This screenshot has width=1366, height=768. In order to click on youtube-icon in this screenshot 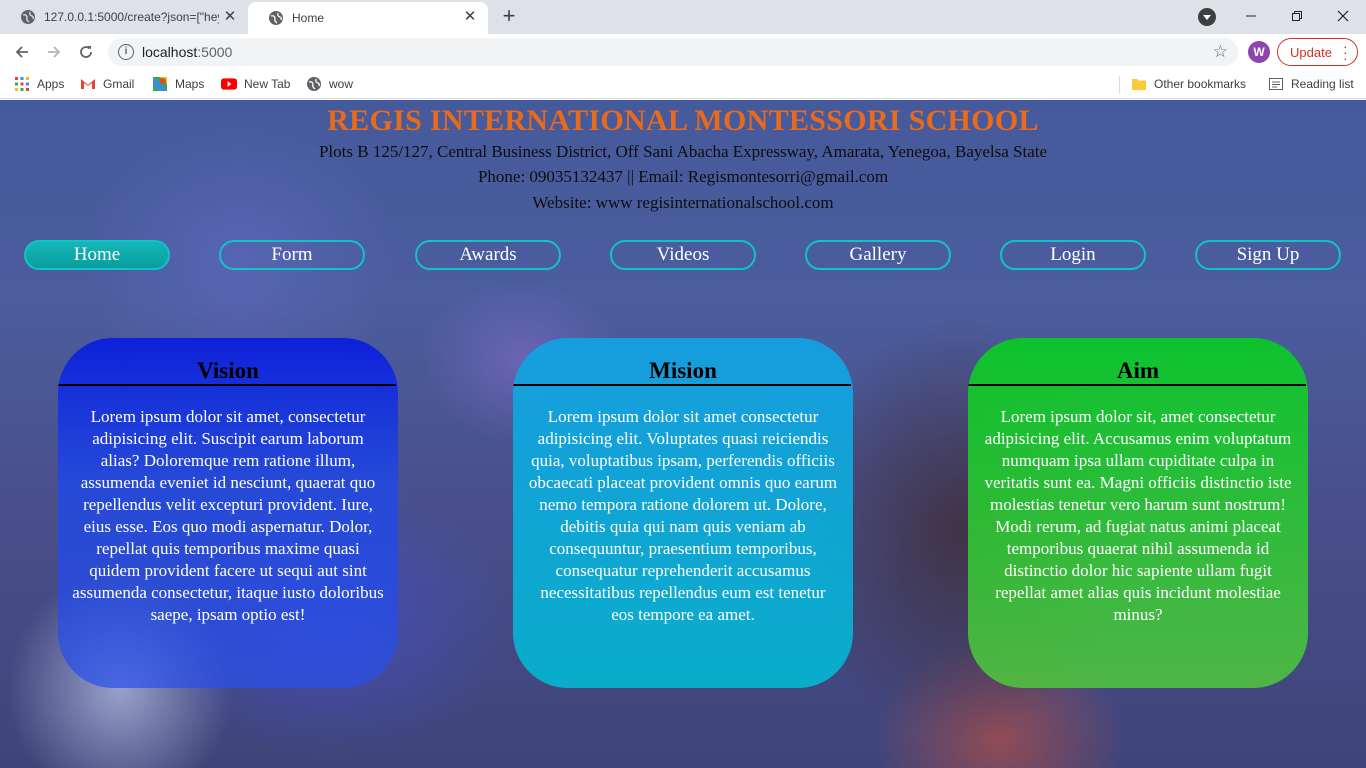, I will do `click(229, 84)`.